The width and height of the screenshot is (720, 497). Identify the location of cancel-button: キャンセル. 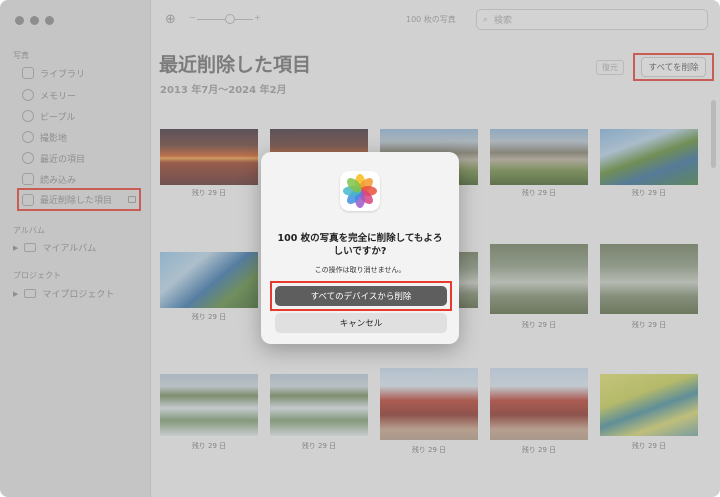
(361, 323).